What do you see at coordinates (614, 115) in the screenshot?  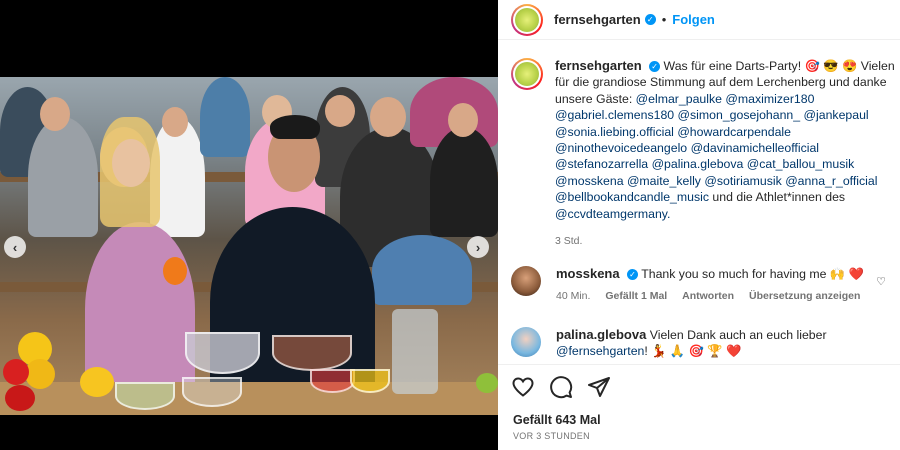 I see `mention-link: @gabriel.clemens180` at bounding box center [614, 115].